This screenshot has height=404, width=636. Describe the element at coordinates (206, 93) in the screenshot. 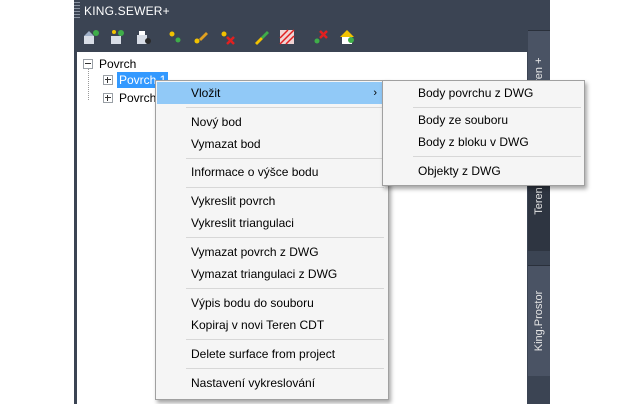

I see `menu-item-label: Vložit` at that location.